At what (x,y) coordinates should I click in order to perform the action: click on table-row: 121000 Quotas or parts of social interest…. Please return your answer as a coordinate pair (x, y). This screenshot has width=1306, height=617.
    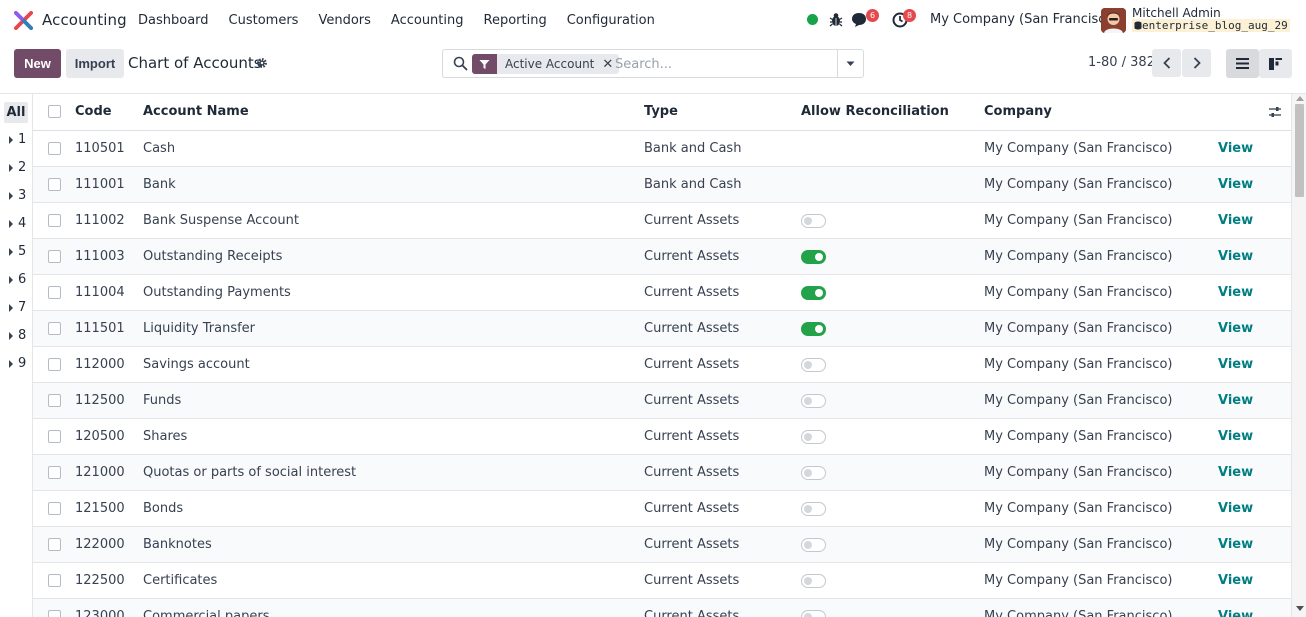
    Looking at the image, I should click on (662, 473).